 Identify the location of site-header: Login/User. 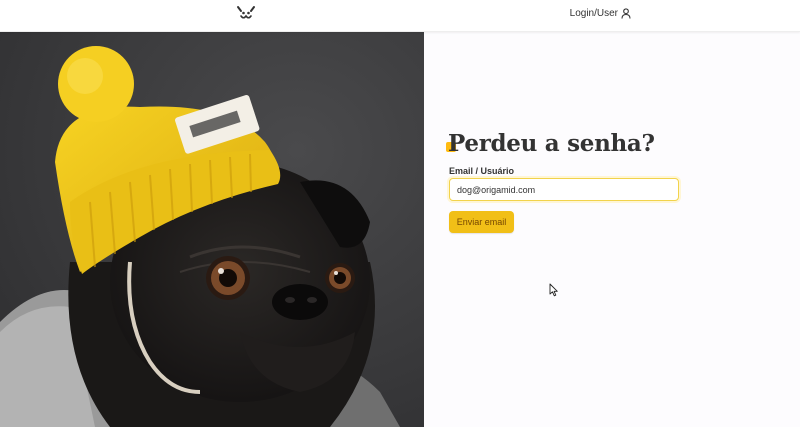
(400, 16).